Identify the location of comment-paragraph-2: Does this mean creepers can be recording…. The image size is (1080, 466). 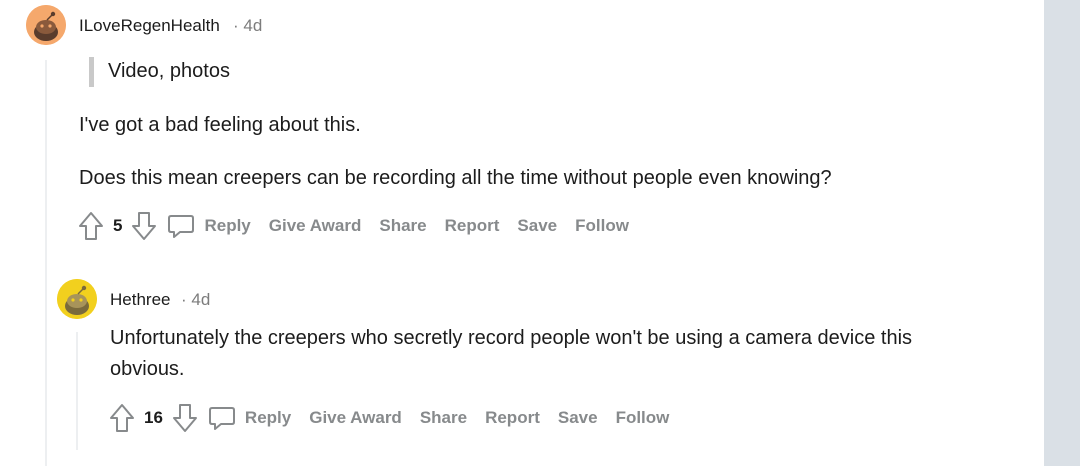
(455, 178).